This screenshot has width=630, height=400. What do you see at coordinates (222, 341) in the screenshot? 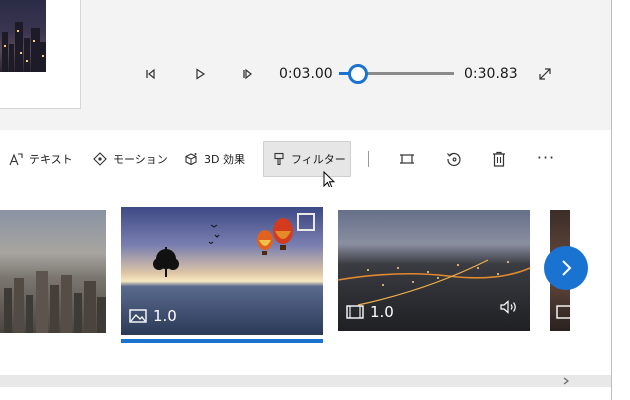
I see `selected-clip-indicator` at bounding box center [222, 341].